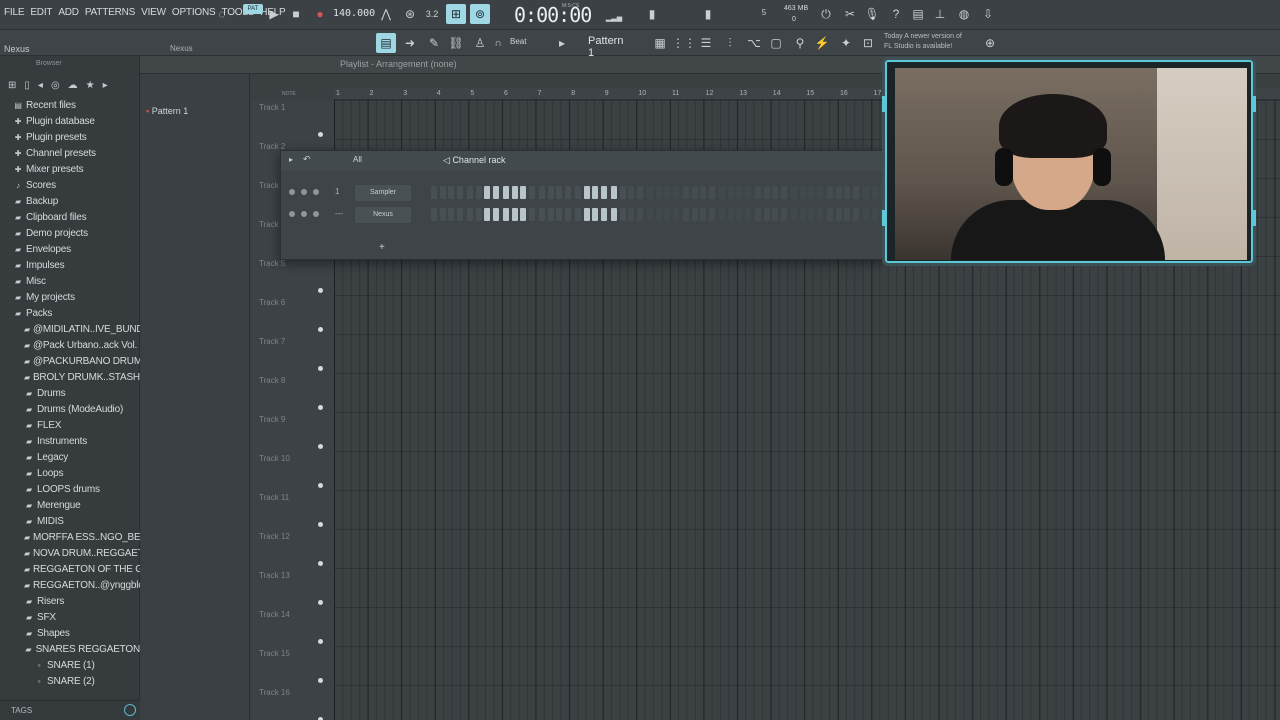 The image size is (1280, 720). Describe the element at coordinates (274, 653) in the screenshot. I see `track-label: Track 15` at that location.